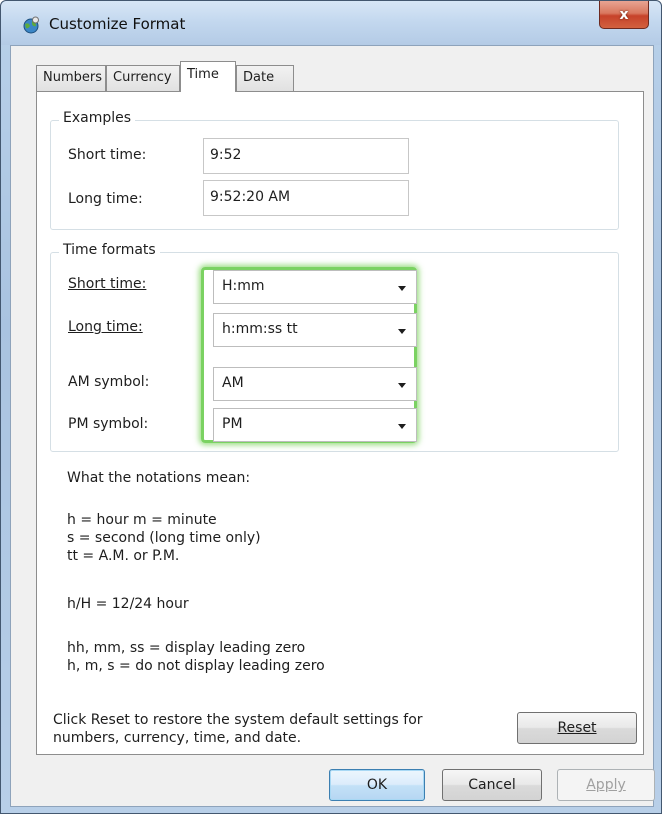  Describe the element at coordinates (315, 330) in the screenshot. I see `long-time-format-dropdown: h:mm:ss tt` at that location.